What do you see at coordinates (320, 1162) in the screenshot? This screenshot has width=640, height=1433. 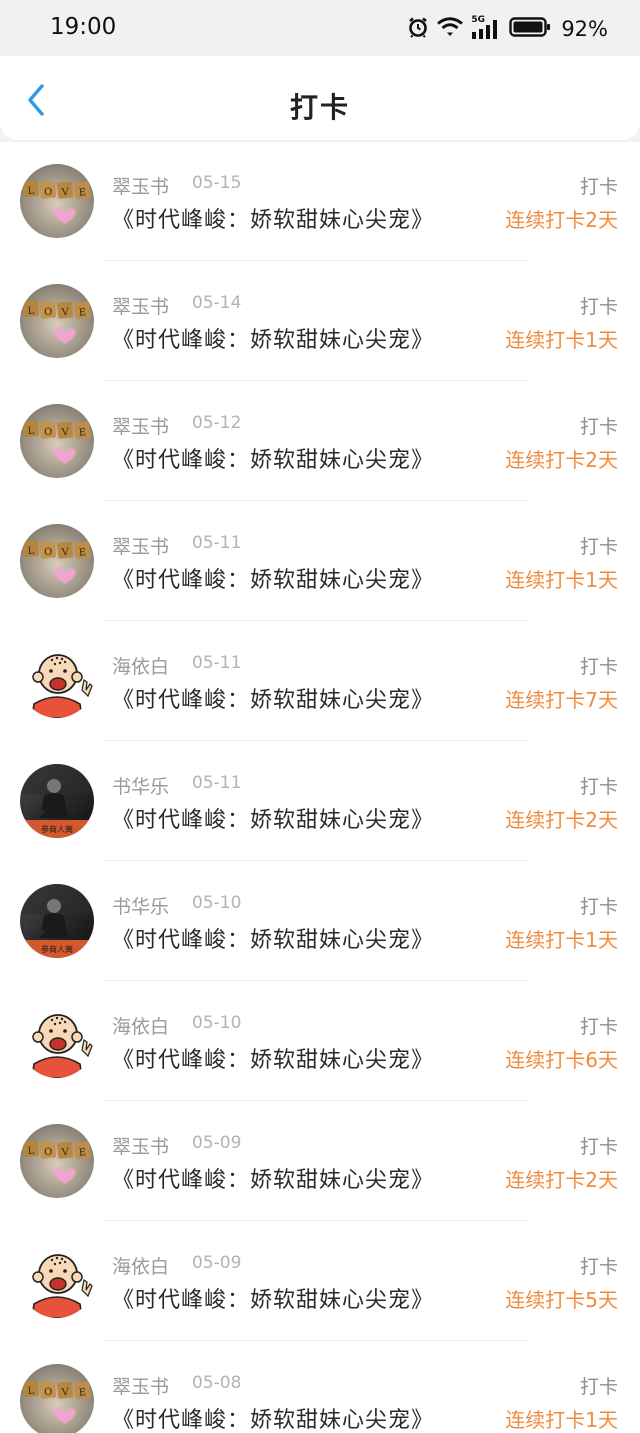 I see `checkin-item: L O V E 翠玉书 05-09 《时代峰峻：娇软甜妹心尖宠》 打卡 连续打卡2天` at bounding box center [320, 1162].